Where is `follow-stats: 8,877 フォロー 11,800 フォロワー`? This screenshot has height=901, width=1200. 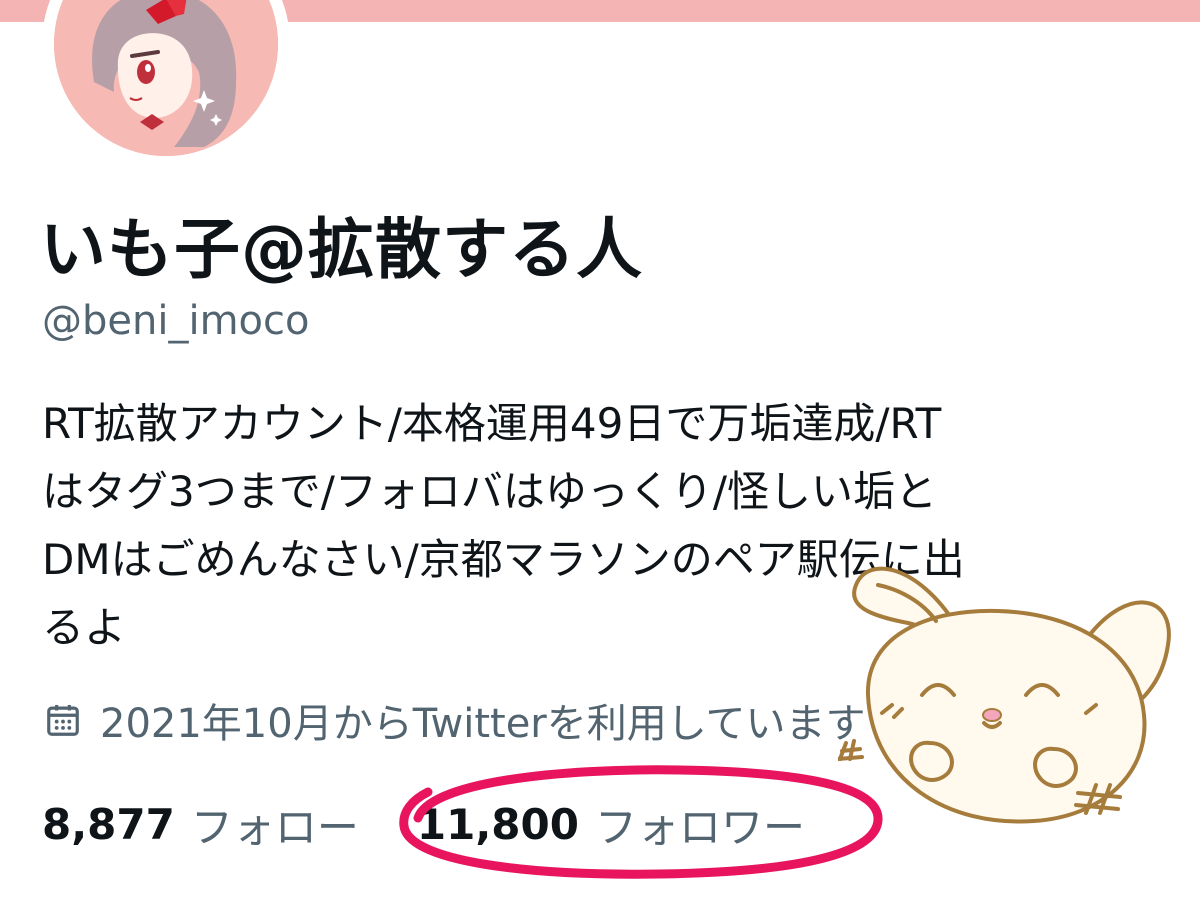 follow-stats: 8,877 フォロー 11,800 フォロワー is located at coordinates (423, 824).